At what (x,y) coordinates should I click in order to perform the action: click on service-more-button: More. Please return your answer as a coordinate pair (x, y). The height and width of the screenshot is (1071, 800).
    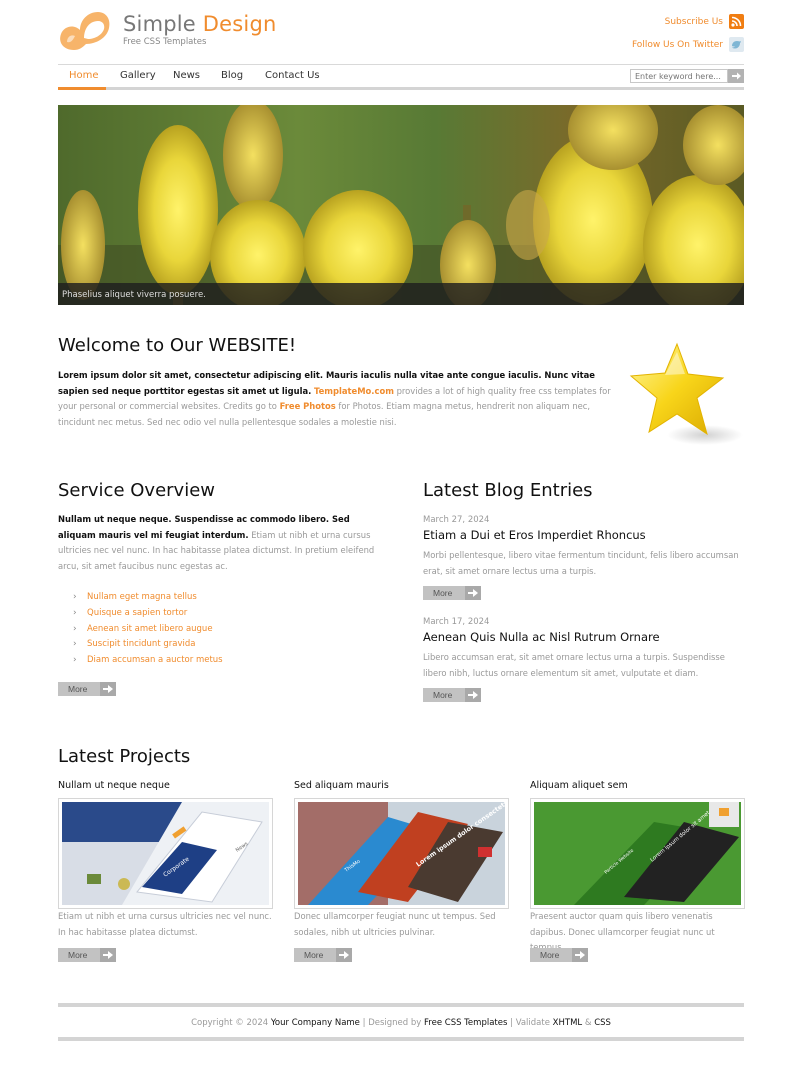
    Looking at the image, I should click on (87, 689).